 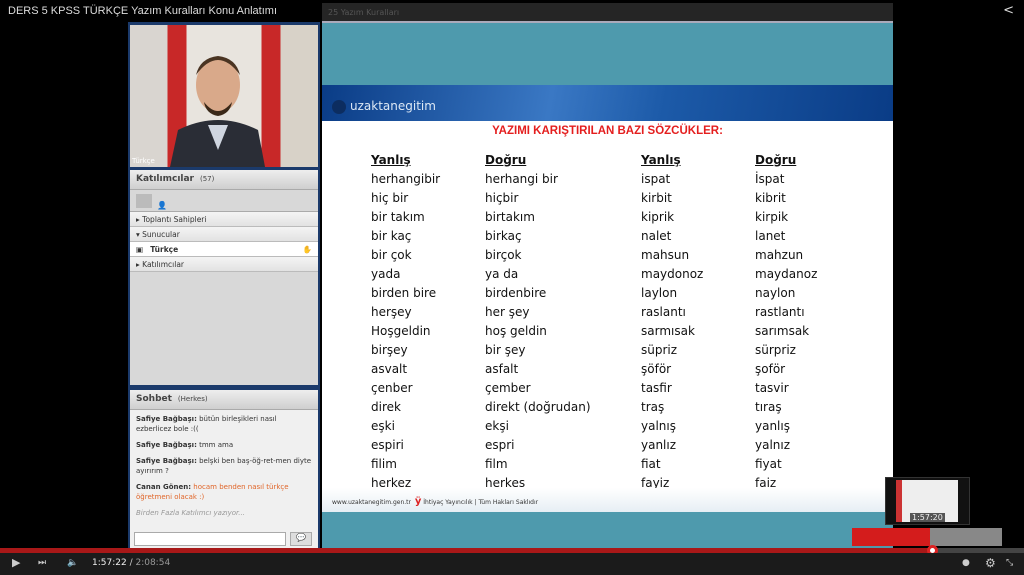 What do you see at coordinates (770, 369) in the screenshot?
I see `word-item: şoför` at bounding box center [770, 369].